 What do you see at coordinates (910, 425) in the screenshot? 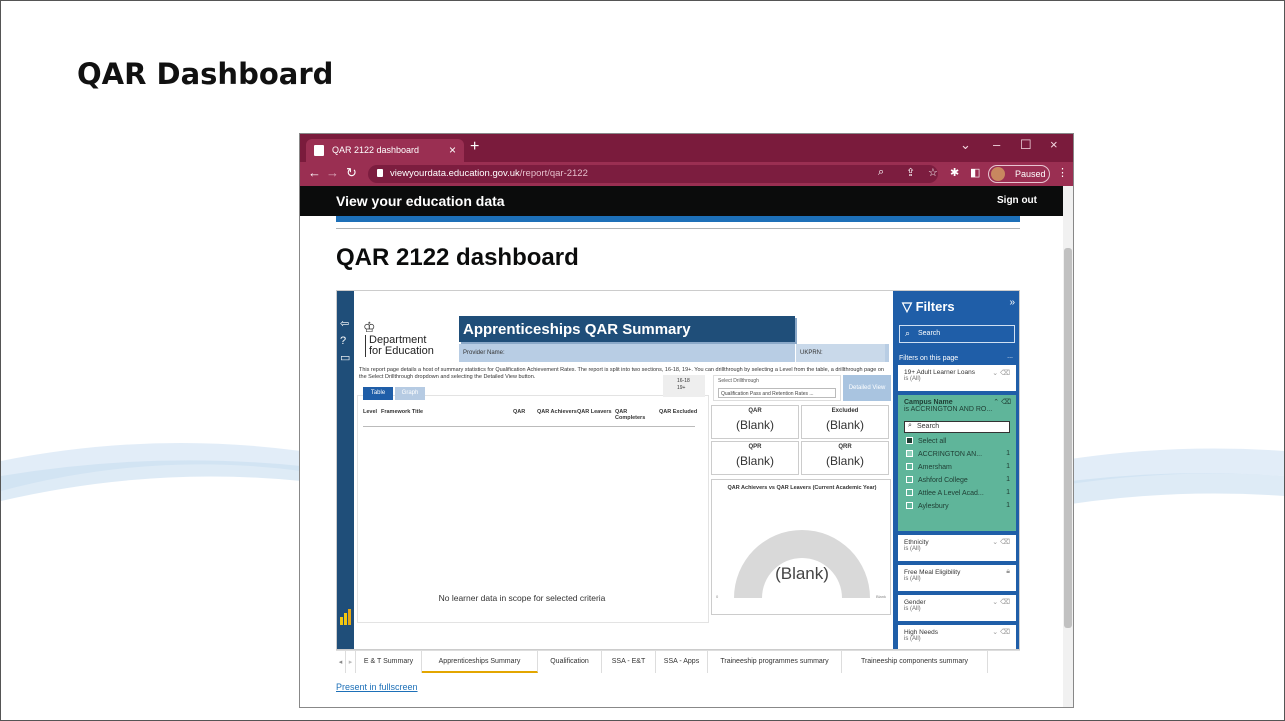
I see `search-icon: ⌕` at bounding box center [910, 425].